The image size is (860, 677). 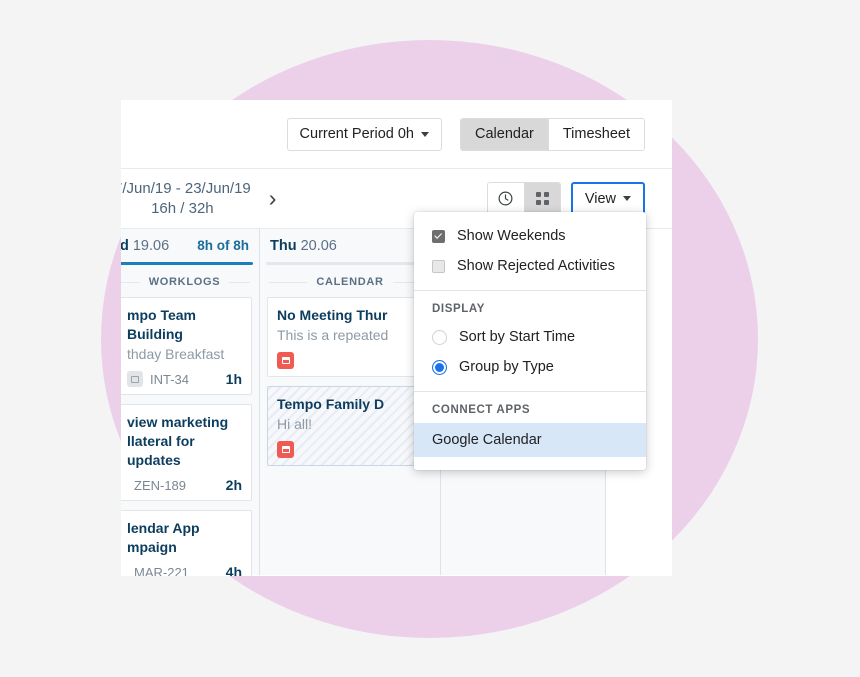 What do you see at coordinates (190, 245) in the screenshot?
I see `day-header: d 19.06 8h of 8h` at bounding box center [190, 245].